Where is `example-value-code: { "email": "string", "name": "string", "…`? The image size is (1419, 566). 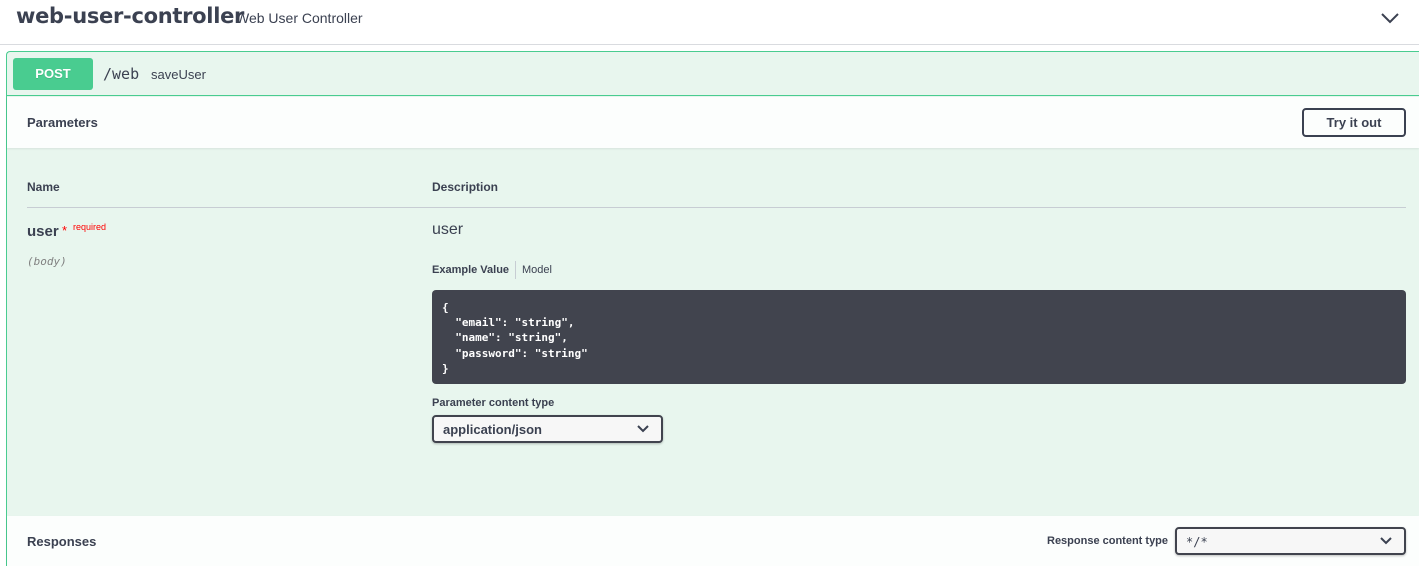
example-value-code: { "email": "string", "name": "string", "… is located at coordinates (919, 337).